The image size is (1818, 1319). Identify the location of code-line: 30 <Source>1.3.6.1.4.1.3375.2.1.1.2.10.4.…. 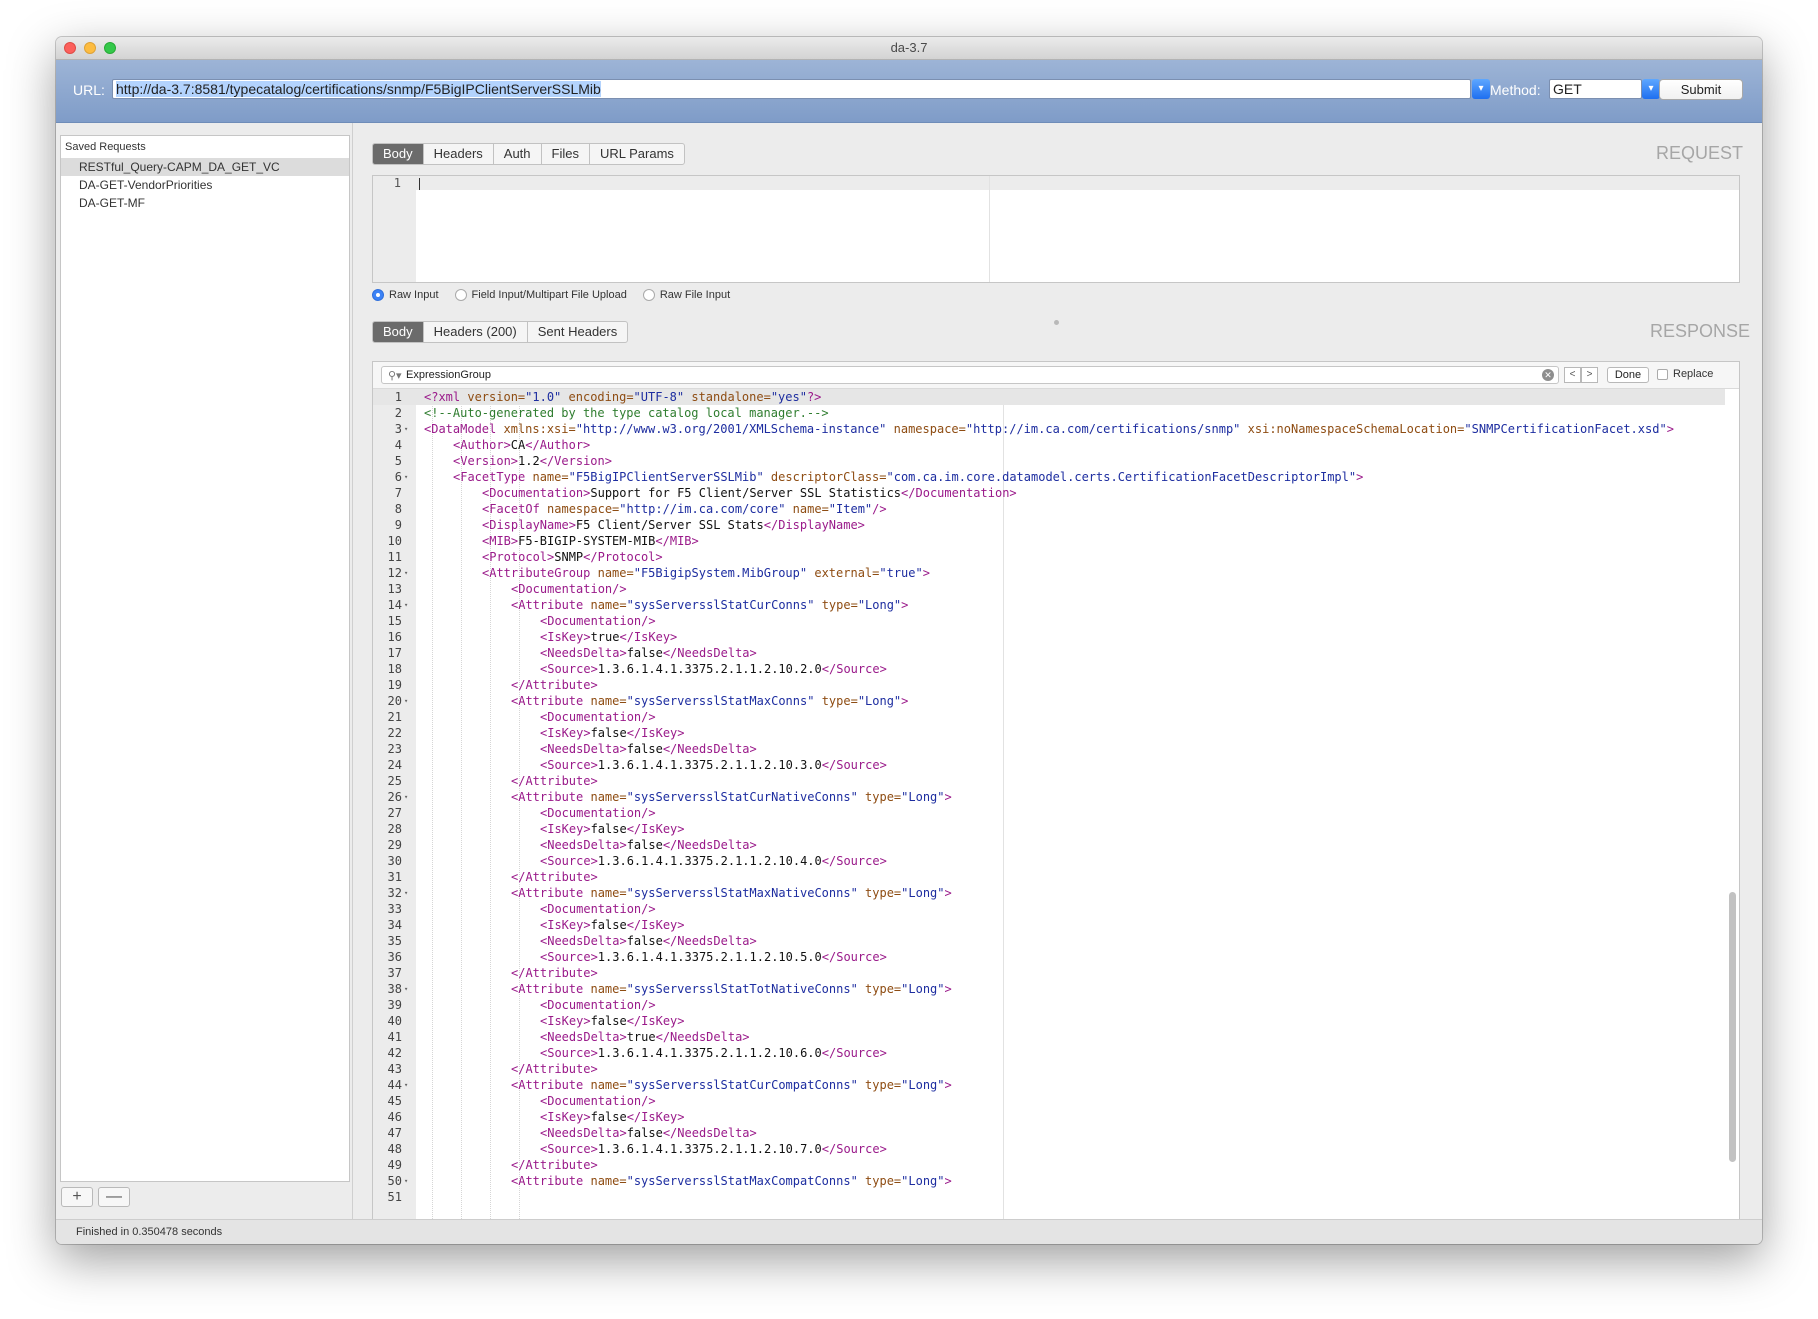
(1049, 861).